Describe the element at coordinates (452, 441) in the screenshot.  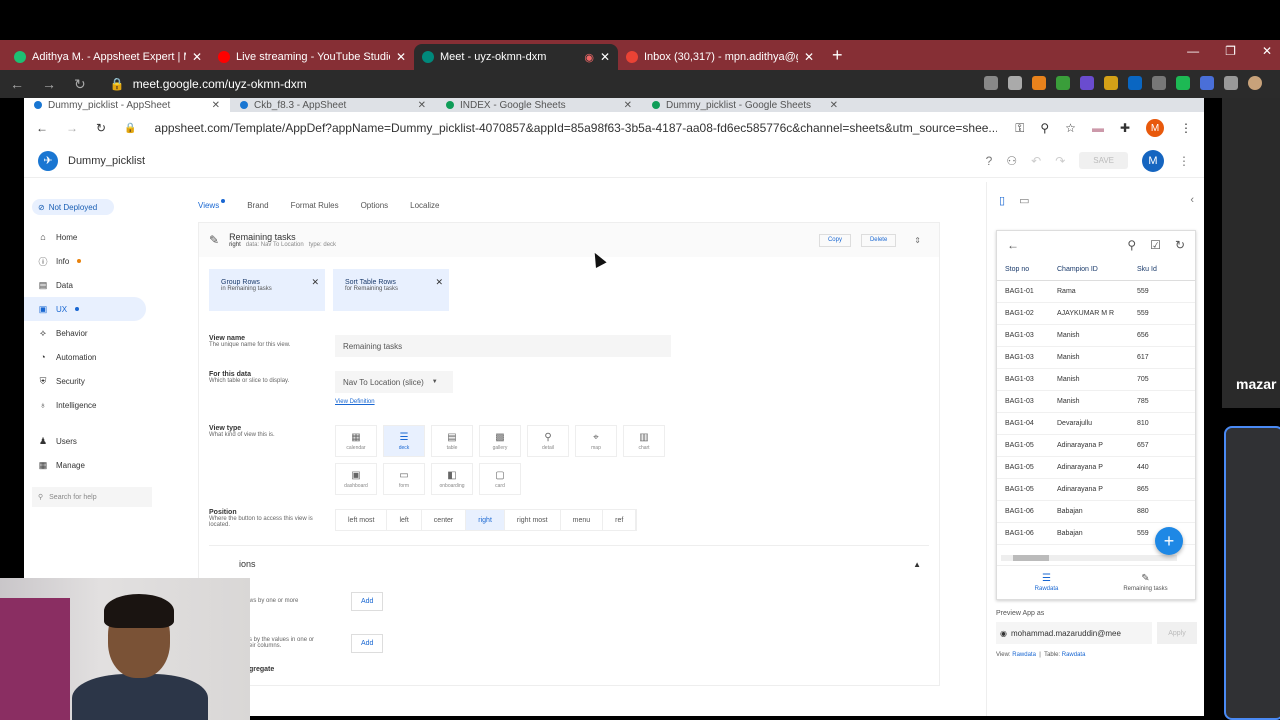
I see `view-type-table: ▤ table` at that location.